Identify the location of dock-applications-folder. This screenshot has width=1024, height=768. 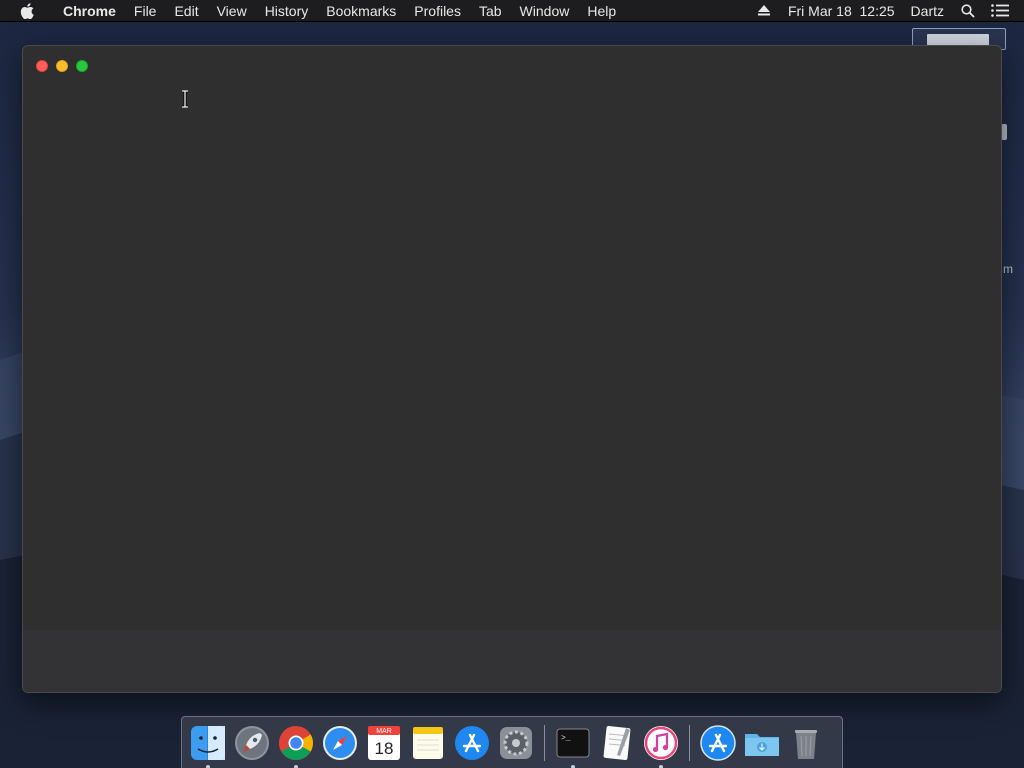
(718, 743).